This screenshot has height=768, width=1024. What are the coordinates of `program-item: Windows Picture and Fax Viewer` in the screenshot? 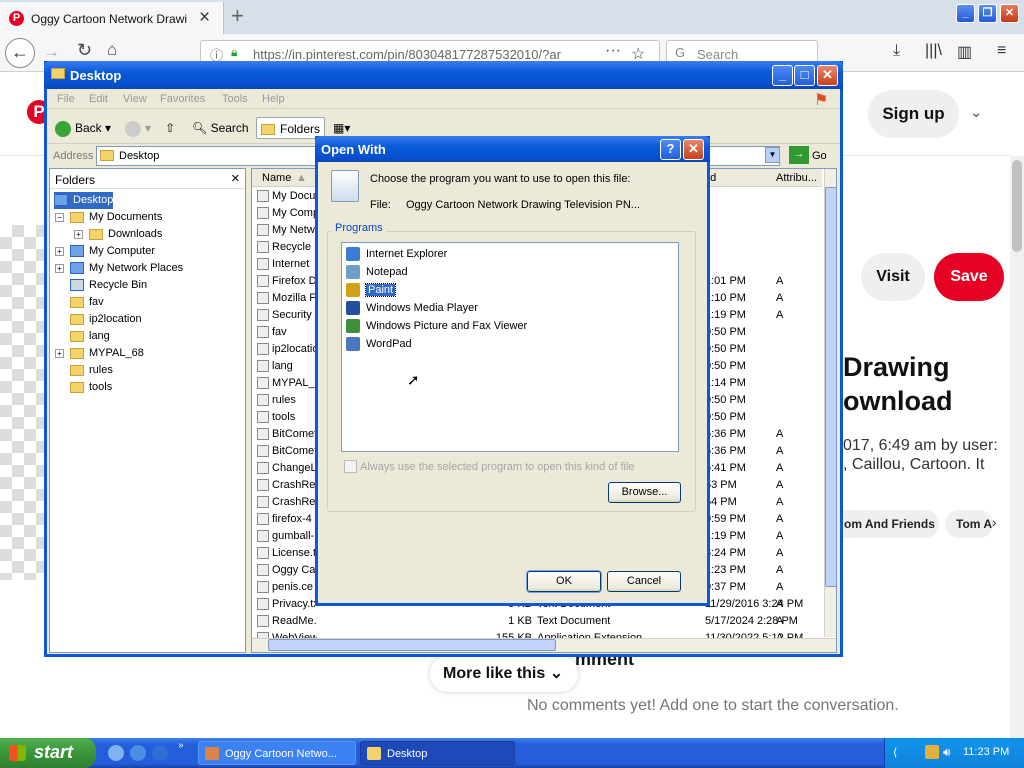 It's located at (436, 326).